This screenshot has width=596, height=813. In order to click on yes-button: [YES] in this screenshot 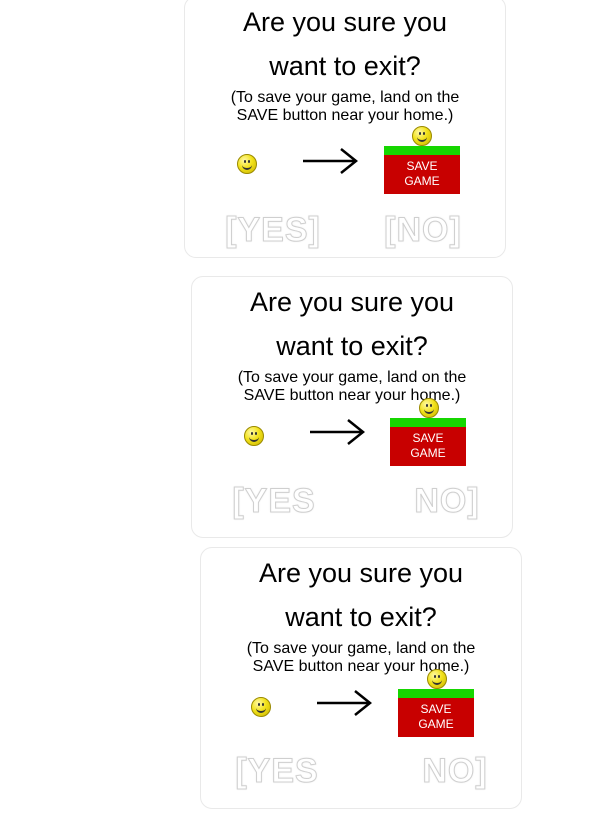, I will do `click(273, 230)`.